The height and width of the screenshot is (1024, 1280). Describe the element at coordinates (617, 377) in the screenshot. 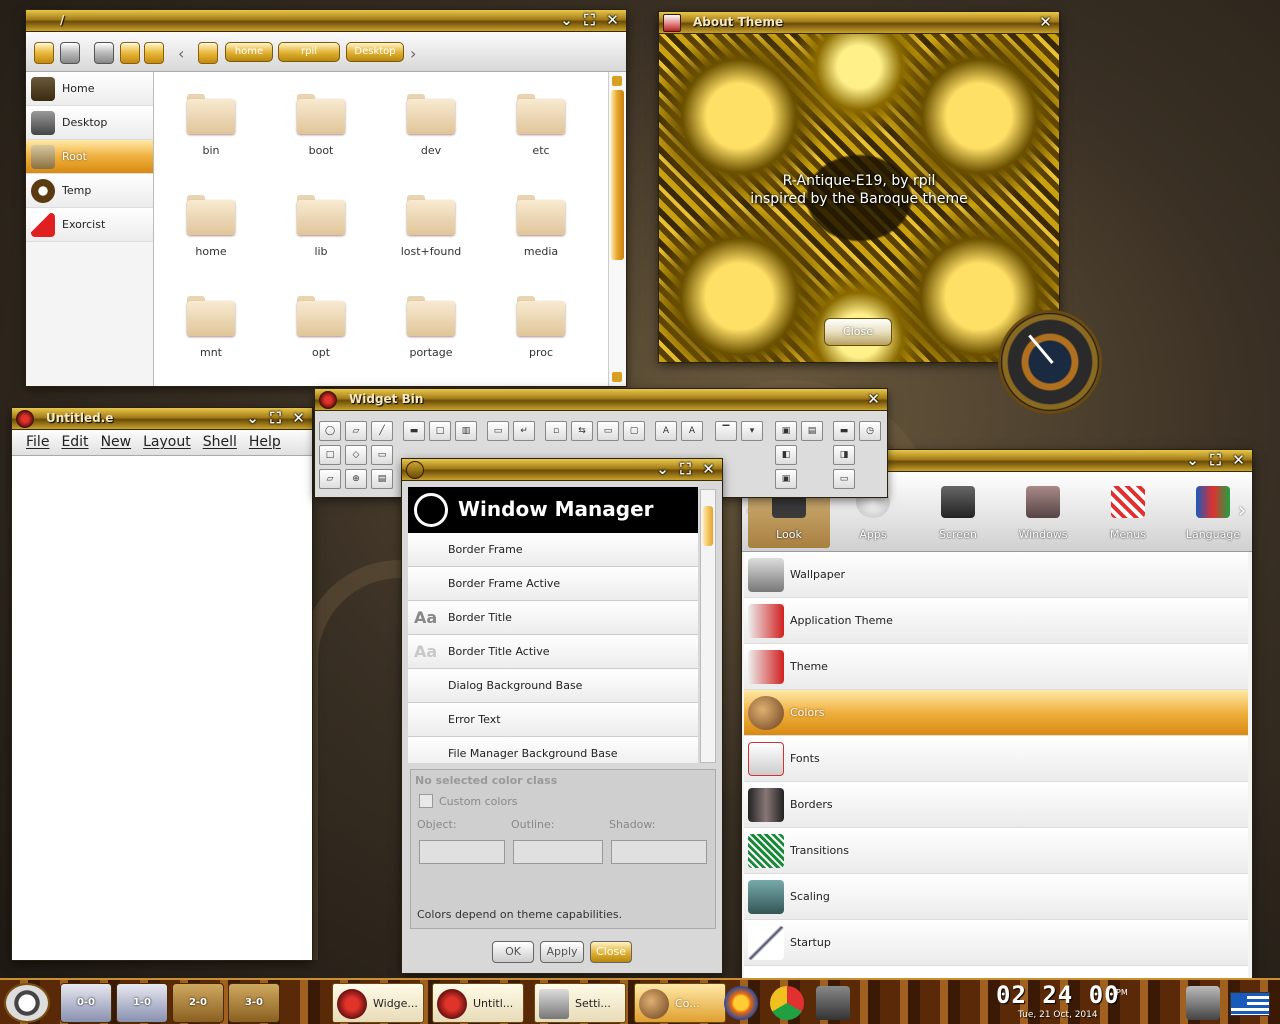

I see `scroll-down-icon` at that location.